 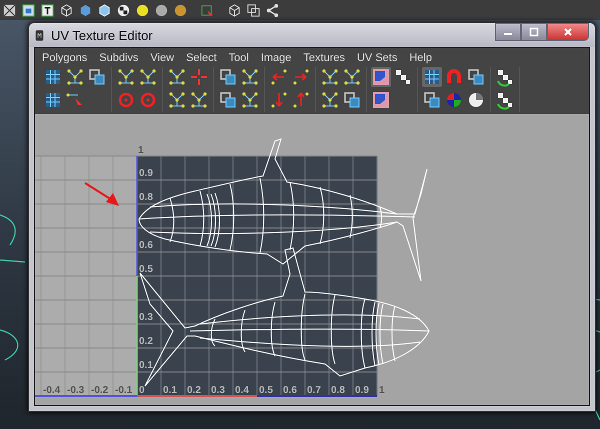 I want to click on menu-item: Help, so click(x=420, y=58).